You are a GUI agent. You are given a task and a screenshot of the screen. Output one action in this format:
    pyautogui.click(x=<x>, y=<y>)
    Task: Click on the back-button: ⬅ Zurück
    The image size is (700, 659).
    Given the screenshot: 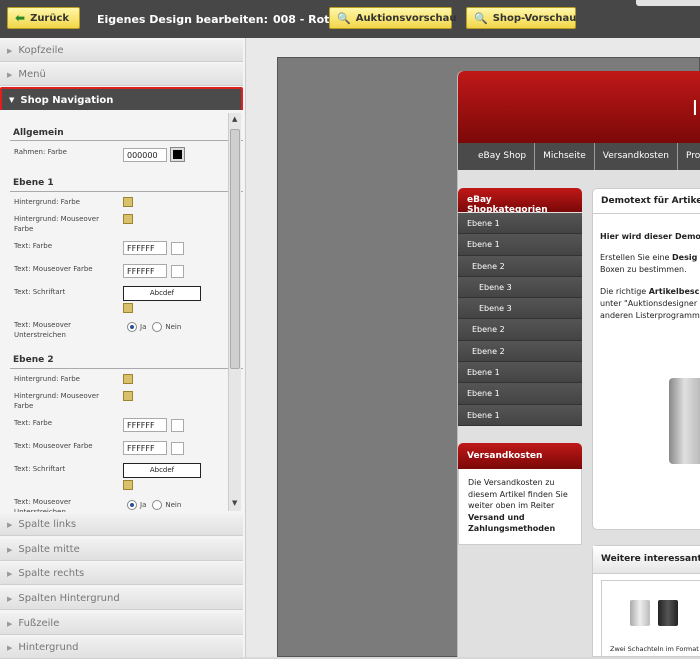 What is the action you would take?
    pyautogui.click(x=43, y=18)
    